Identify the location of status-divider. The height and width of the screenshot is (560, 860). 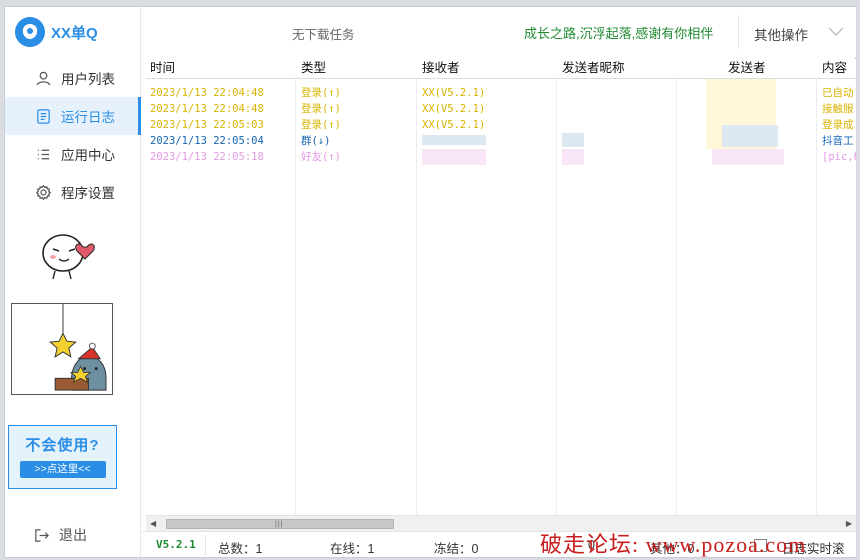
(205, 545).